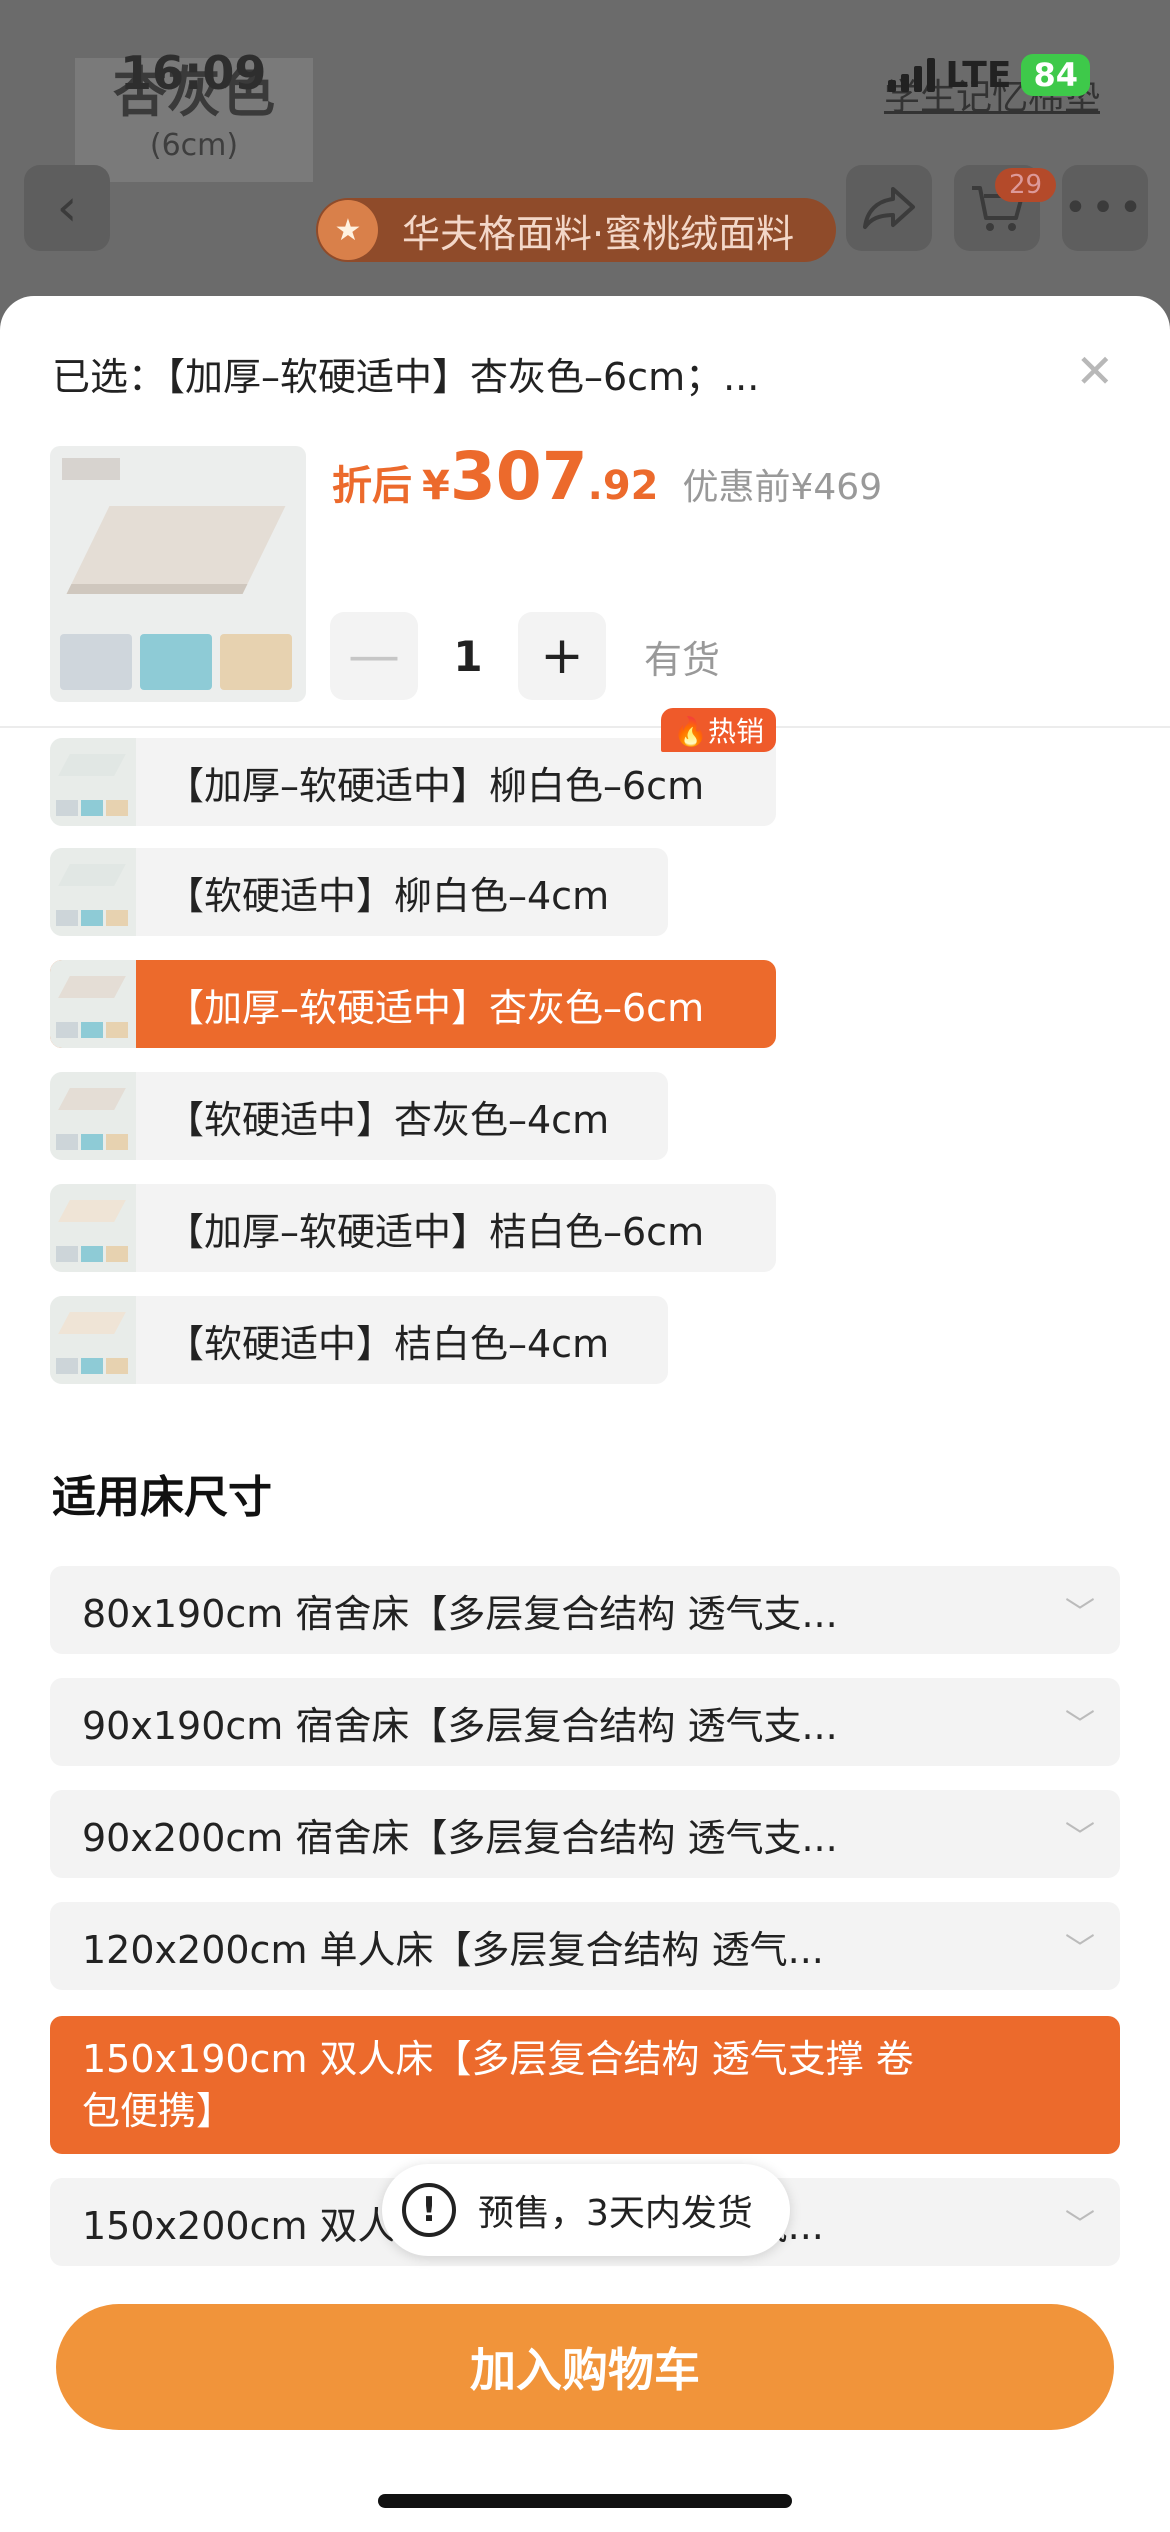 This screenshot has width=1170, height=2532. I want to click on option-item: 【软硬适中】桔白色–4cm, so click(359, 1340).